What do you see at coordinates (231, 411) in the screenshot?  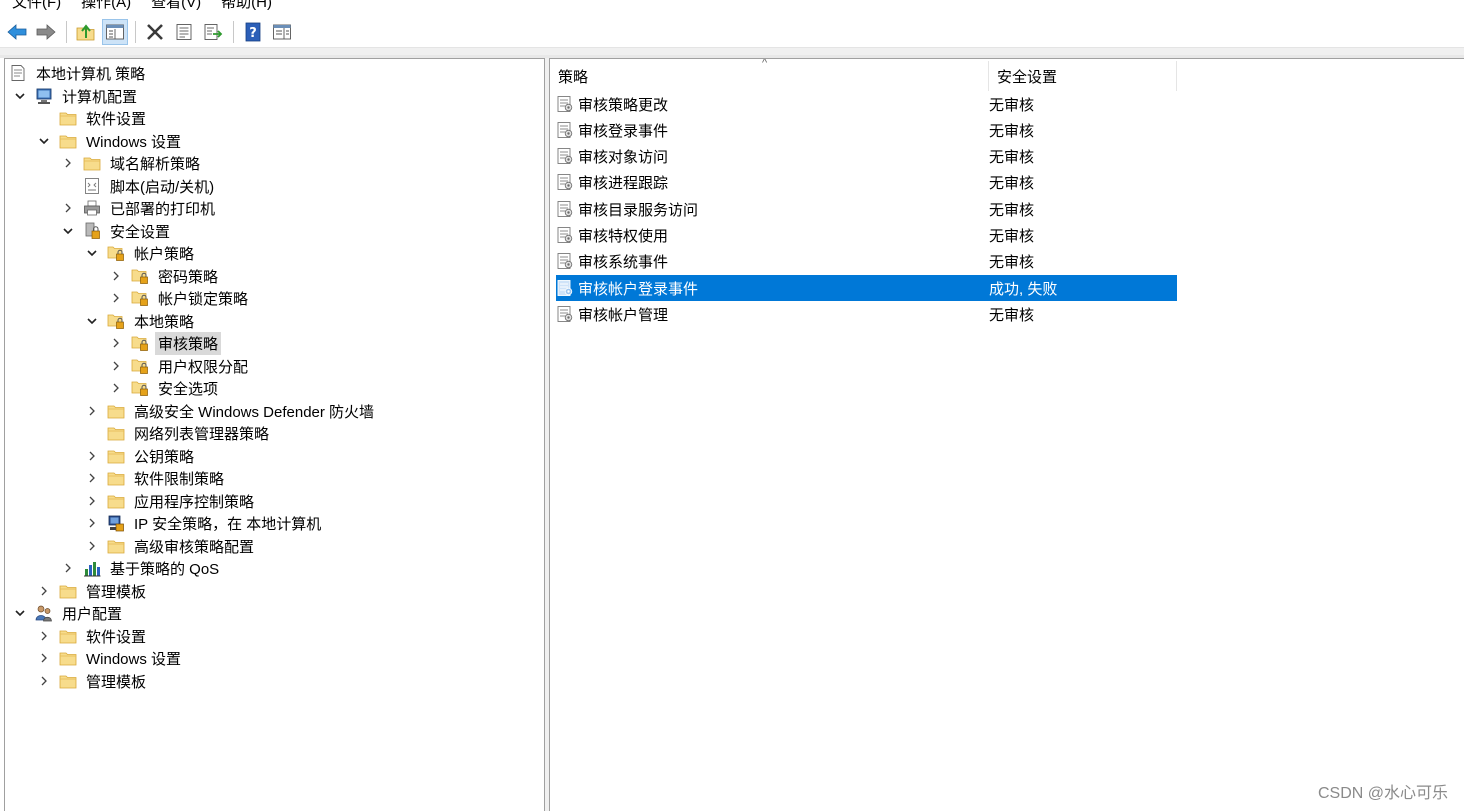 I see `tree-item-defender-firewall: 高级安全 Windows Defender 防火墙` at bounding box center [231, 411].